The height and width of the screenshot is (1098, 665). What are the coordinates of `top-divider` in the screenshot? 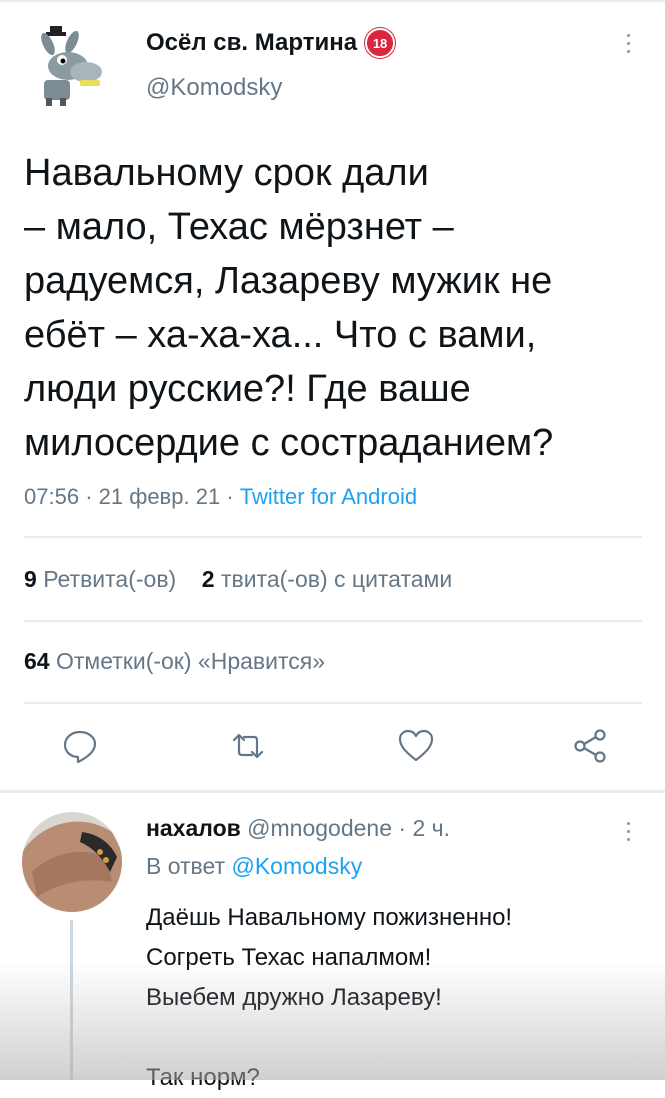 It's located at (332, 1).